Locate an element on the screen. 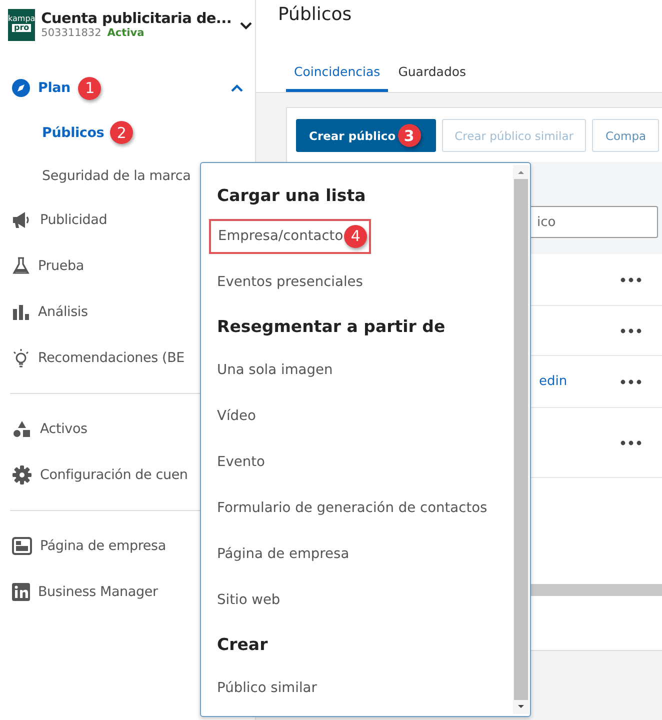  audience-link: edin is located at coordinates (553, 381).